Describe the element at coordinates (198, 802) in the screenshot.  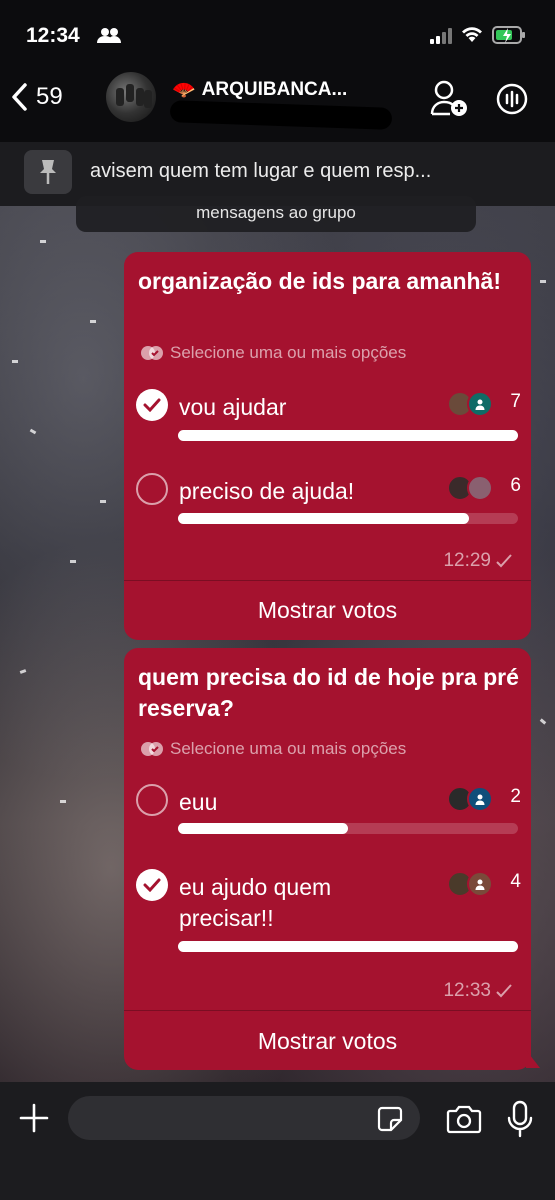
I see `poll-option-label: euu` at that location.